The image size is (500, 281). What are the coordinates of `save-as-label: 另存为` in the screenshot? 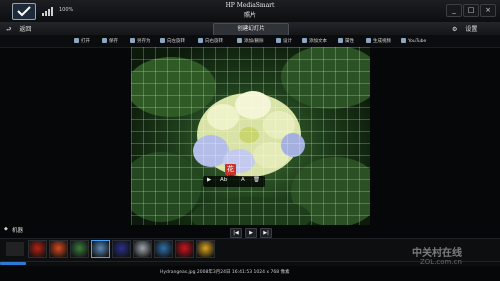 It's located at (144, 41).